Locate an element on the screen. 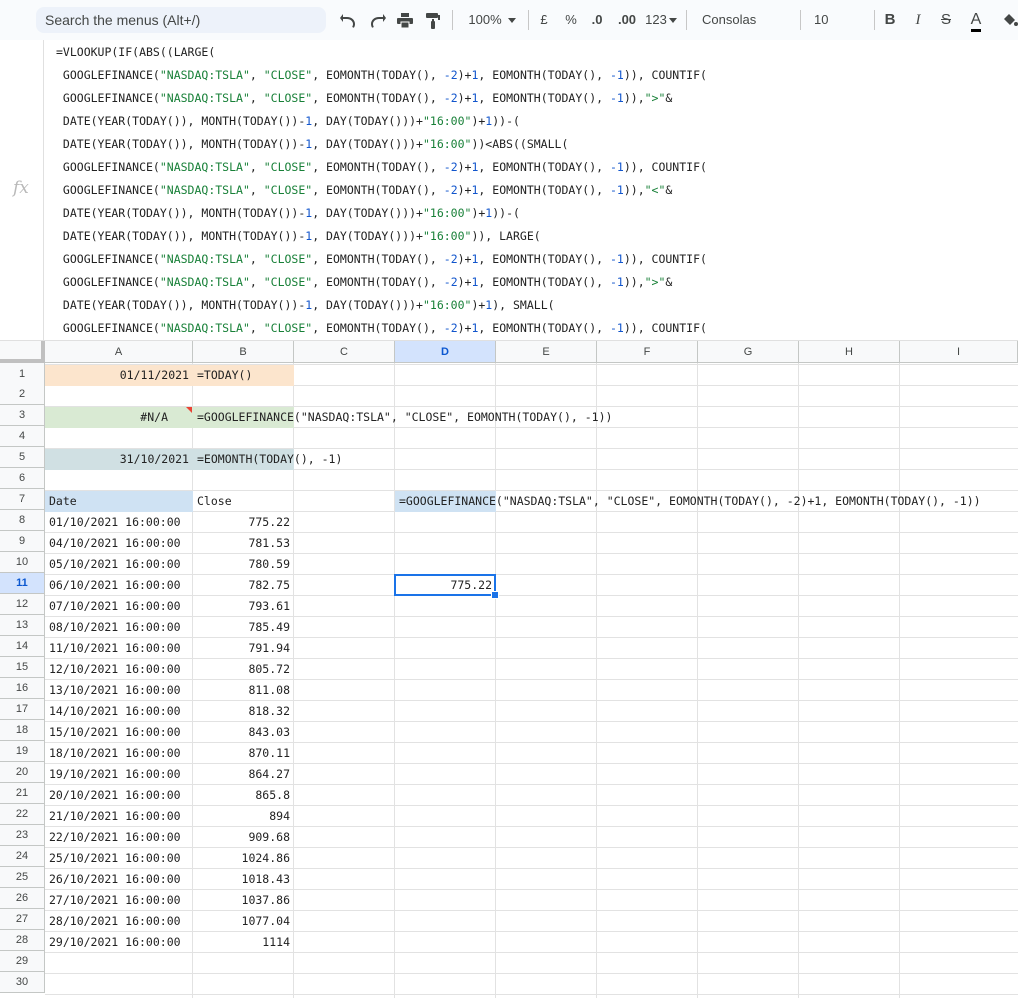  row-header-24: 24 is located at coordinates (22, 856).